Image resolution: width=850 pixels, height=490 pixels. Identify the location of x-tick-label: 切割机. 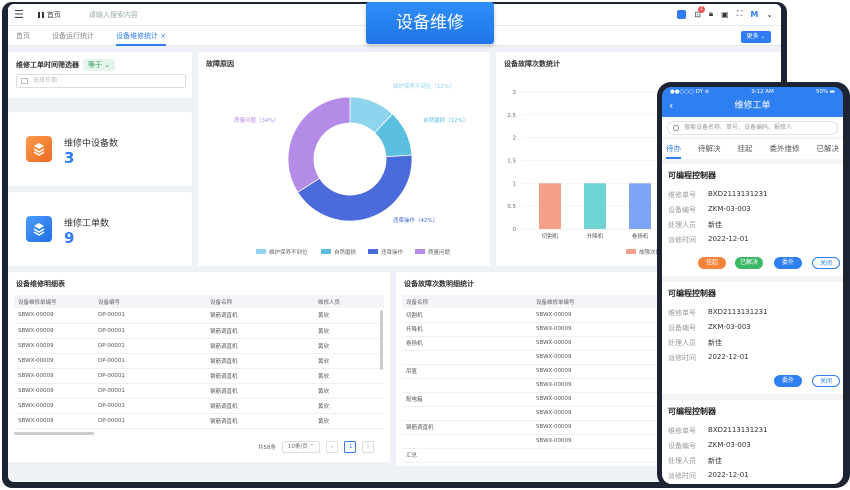
(550, 236).